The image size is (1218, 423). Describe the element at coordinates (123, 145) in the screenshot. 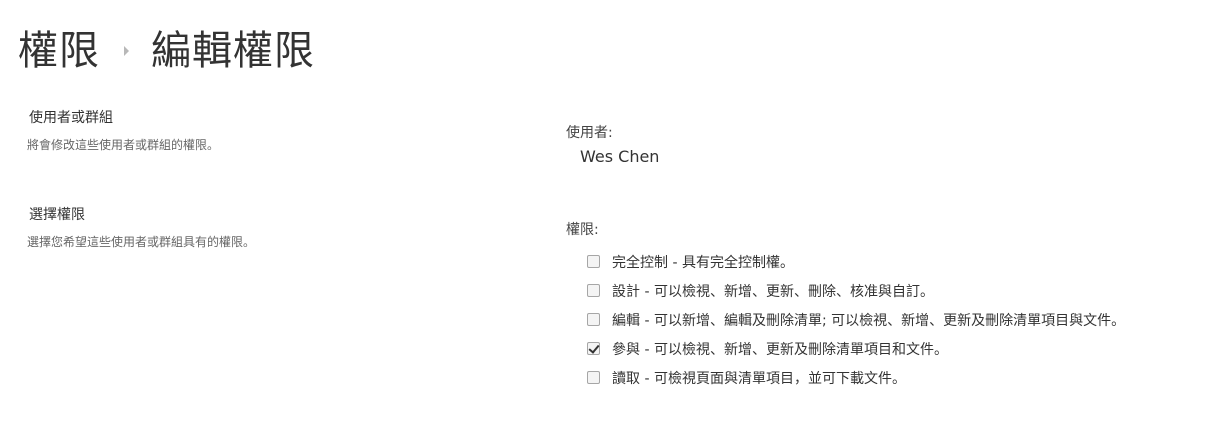

I see `users-section-description: 將會修改這些使用者或群組的權限。` at that location.